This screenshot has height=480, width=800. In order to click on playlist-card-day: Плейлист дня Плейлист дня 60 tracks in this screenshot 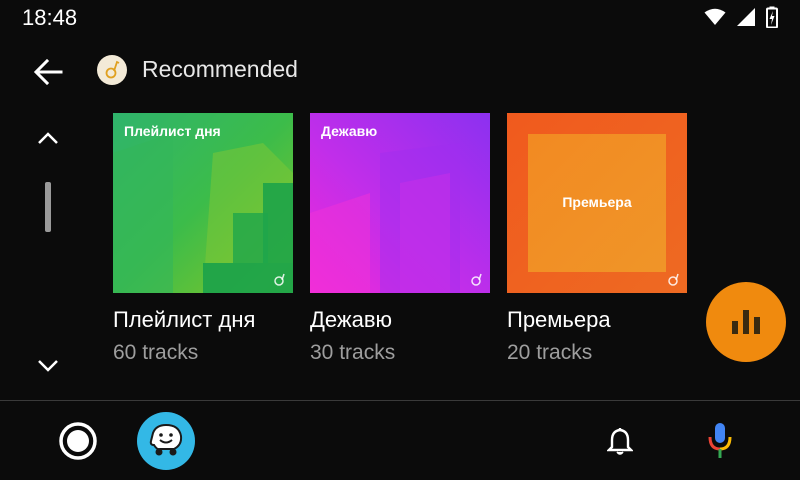, I will do `click(203, 239)`.